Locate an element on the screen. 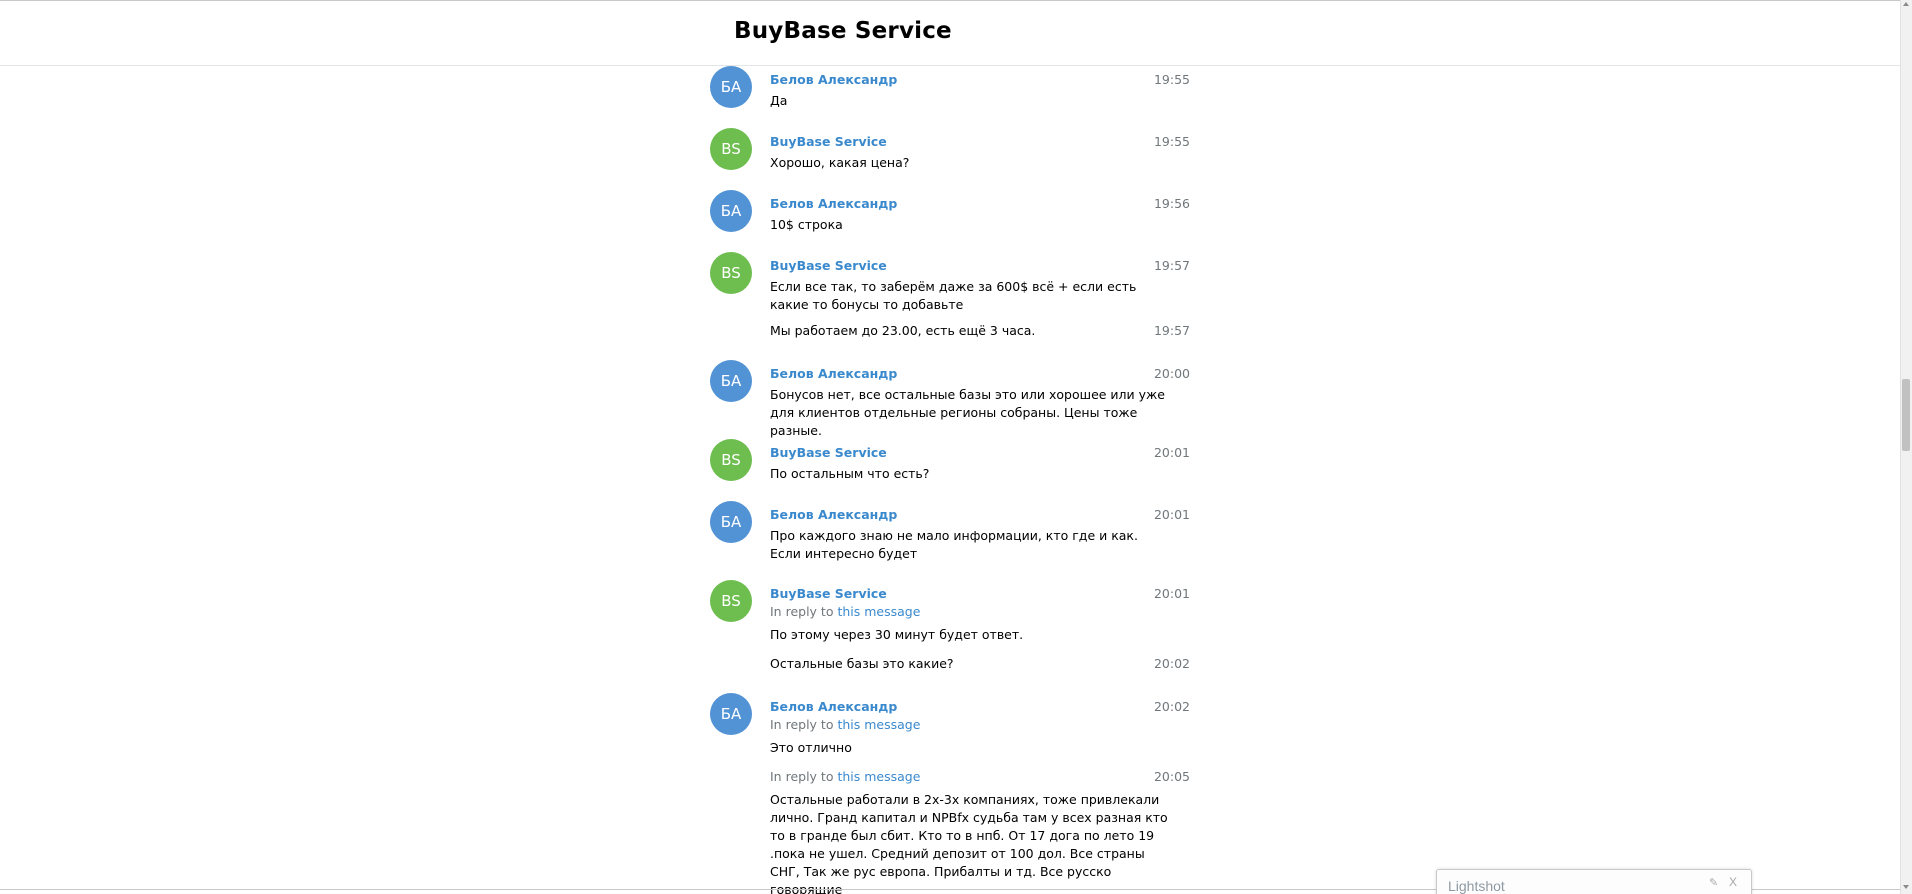 Image resolution: width=1912 pixels, height=894 pixels. message-text: 10$ строка is located at coordinates (806, 224).